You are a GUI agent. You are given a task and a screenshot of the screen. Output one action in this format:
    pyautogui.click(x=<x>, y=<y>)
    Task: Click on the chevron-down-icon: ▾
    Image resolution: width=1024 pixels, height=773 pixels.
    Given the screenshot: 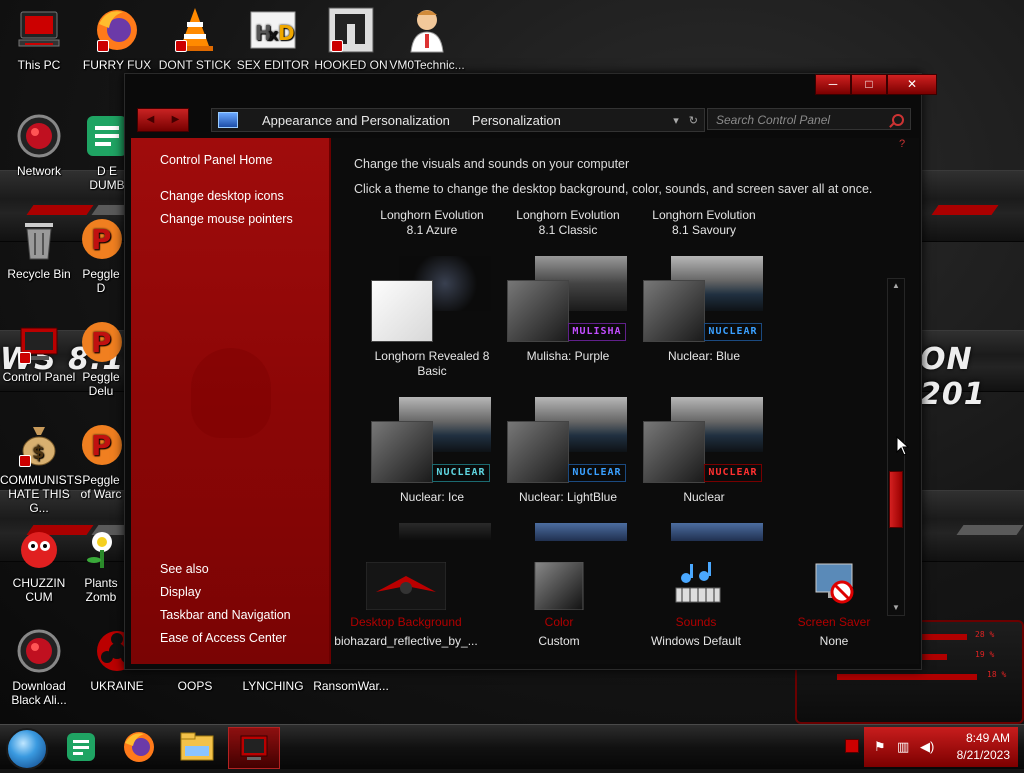 What is the action you would take?
    pyautogui.click(x=676, y=120)
    